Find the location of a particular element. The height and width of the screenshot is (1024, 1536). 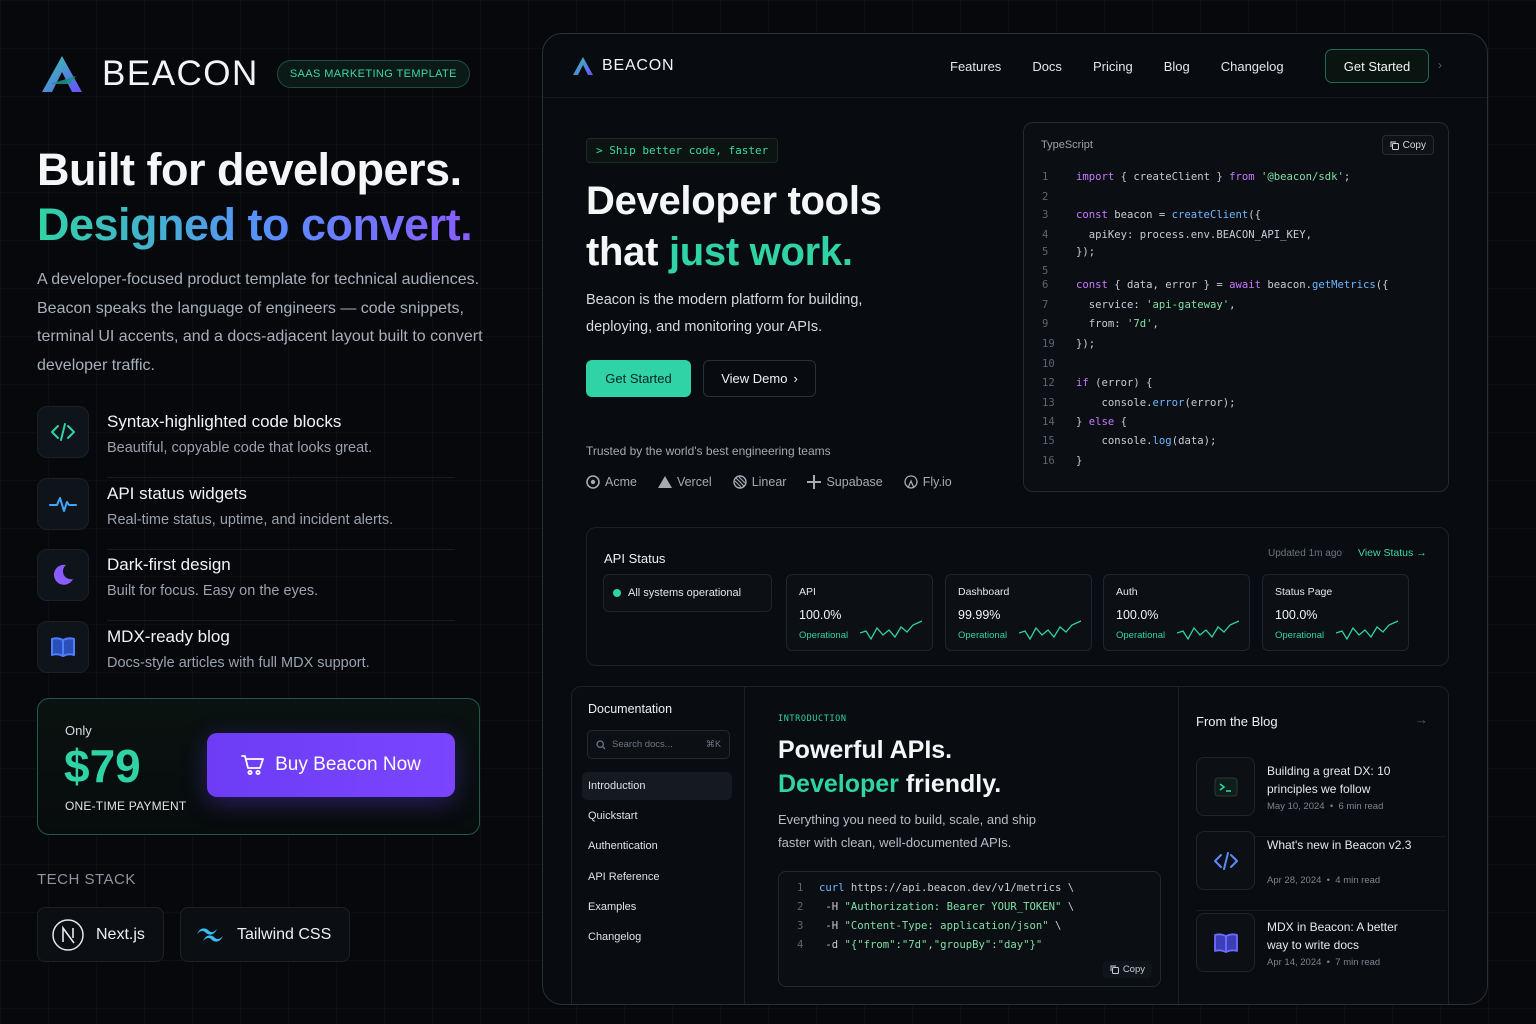

status-card: Dashboard 99.99% Operational is located at coordinates (1018, 612).